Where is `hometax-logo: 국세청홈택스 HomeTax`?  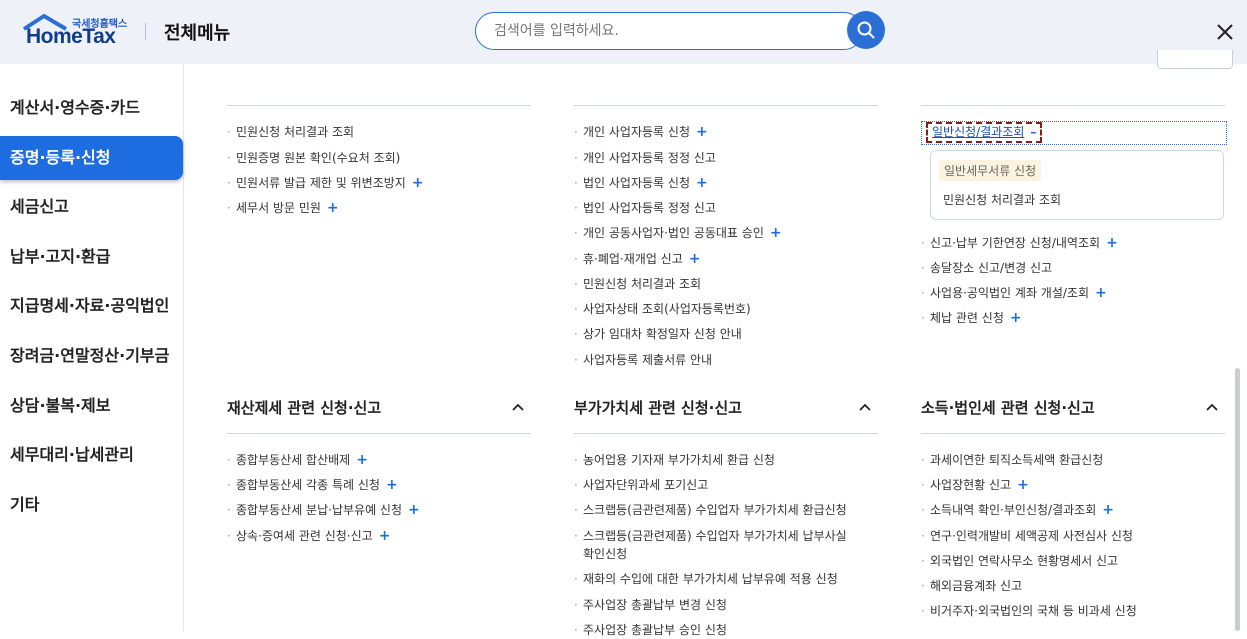 hometax-logo: 국세청홈택스 HomeTax is located at coordinates (75, 32).